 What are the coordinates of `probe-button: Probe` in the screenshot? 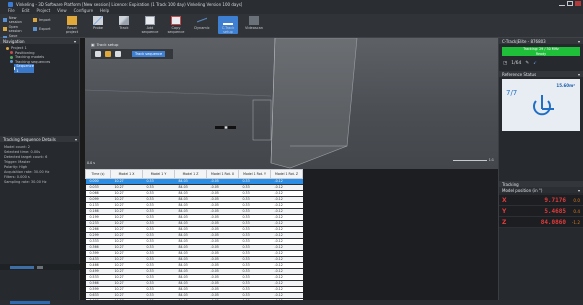 It's located at (98, 25).